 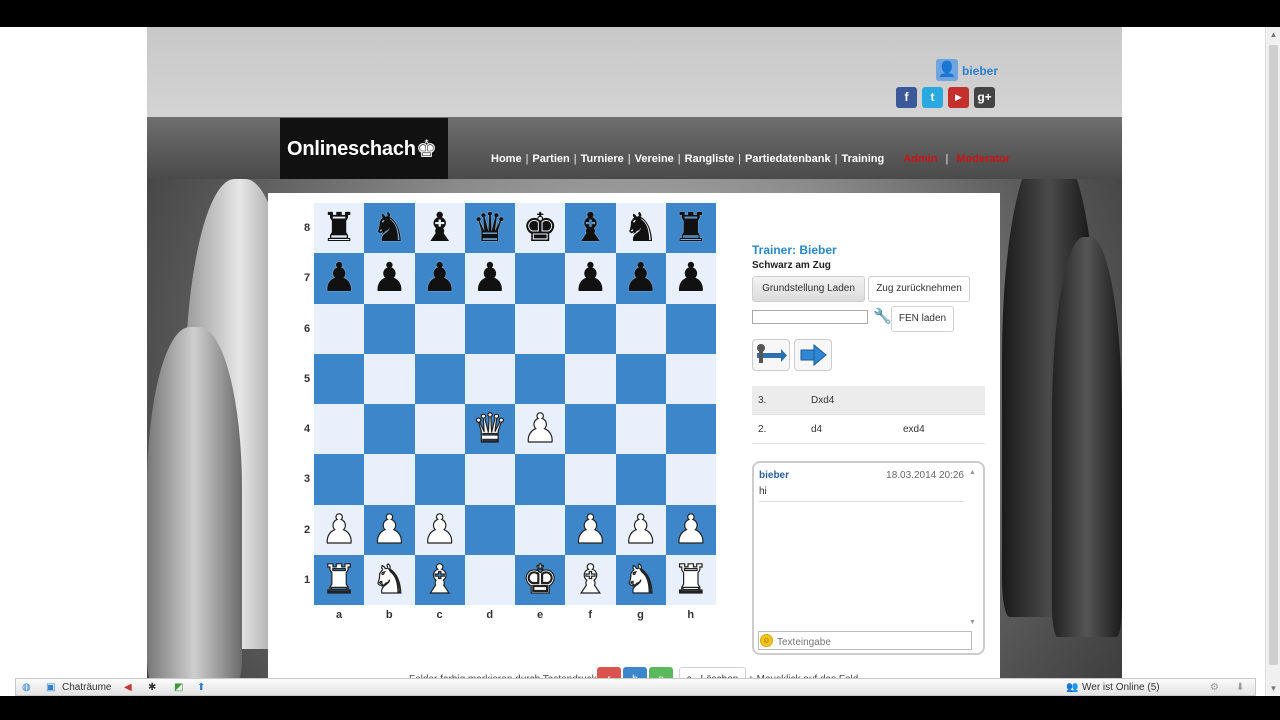 I want to click on page-scrollbar: ▲ ▼, so click(x=1272, y=361).